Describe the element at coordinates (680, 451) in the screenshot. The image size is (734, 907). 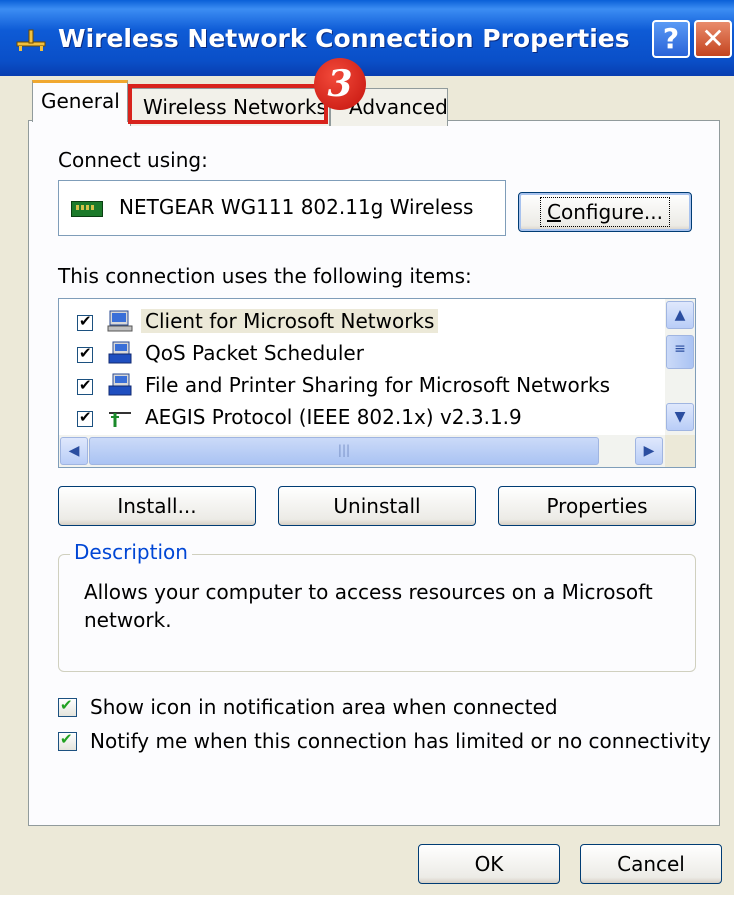
I see `scrollbar-corner` at that location.